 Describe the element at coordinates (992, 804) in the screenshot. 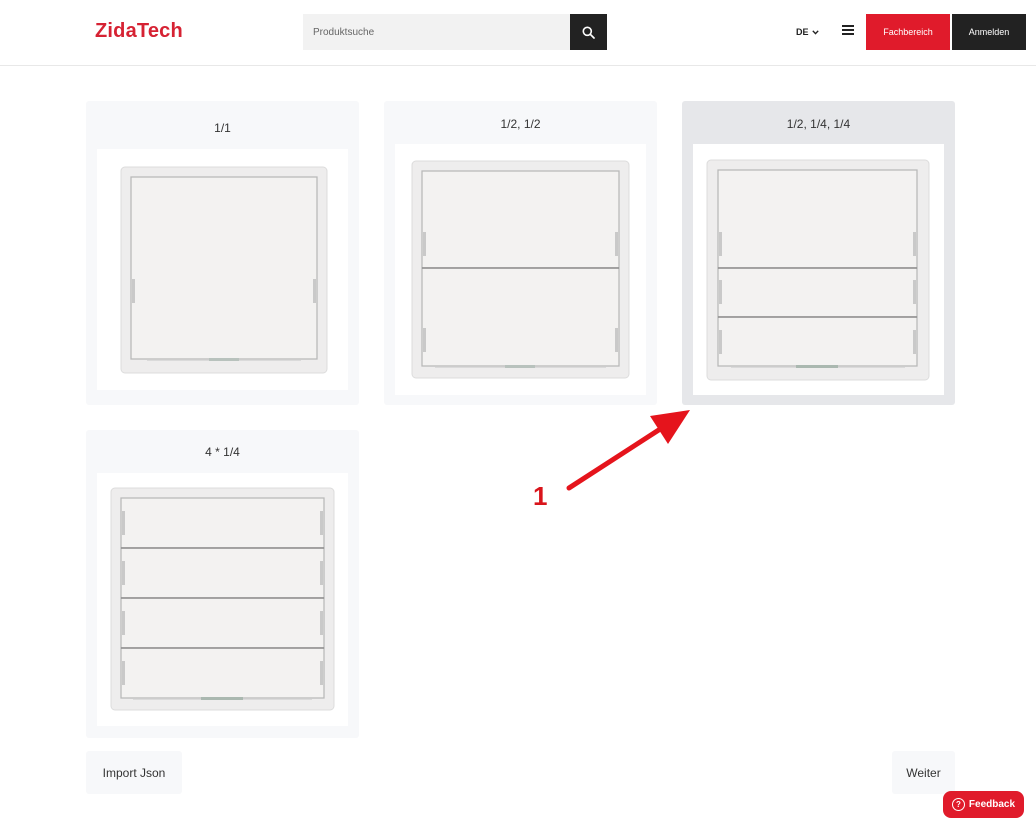

I see `feedback-label: Feedback` at that location.